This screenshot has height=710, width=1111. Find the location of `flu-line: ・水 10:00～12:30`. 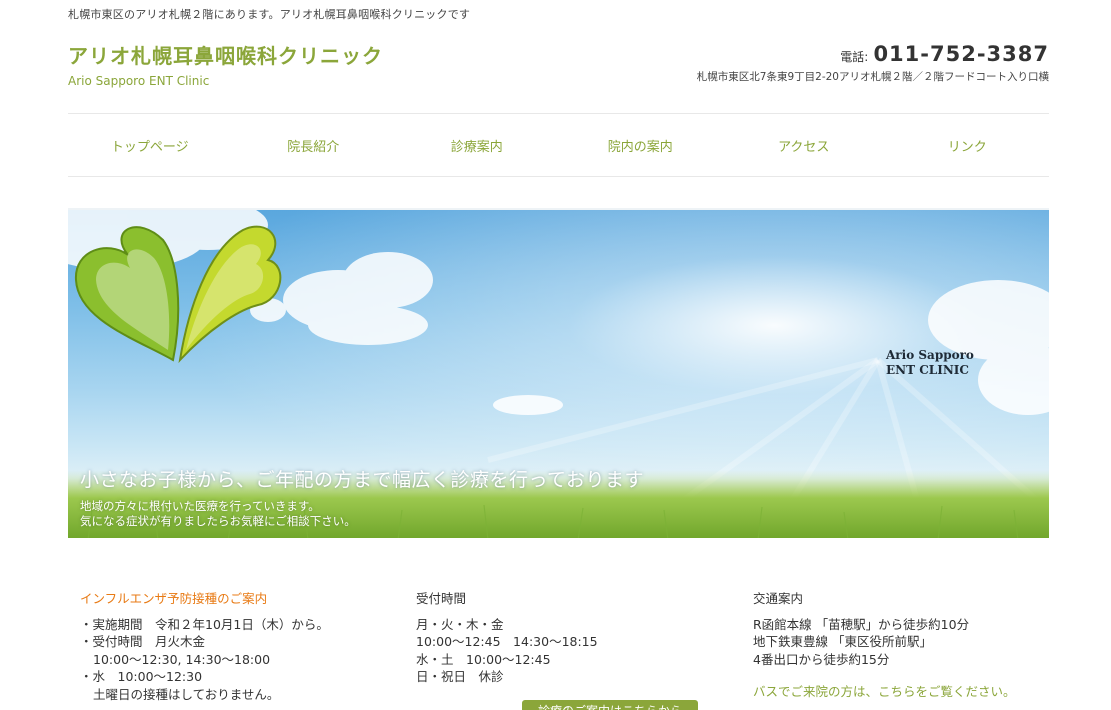

flu-line: ・水 10:00～12:30 is located at coordinates (141, 676).